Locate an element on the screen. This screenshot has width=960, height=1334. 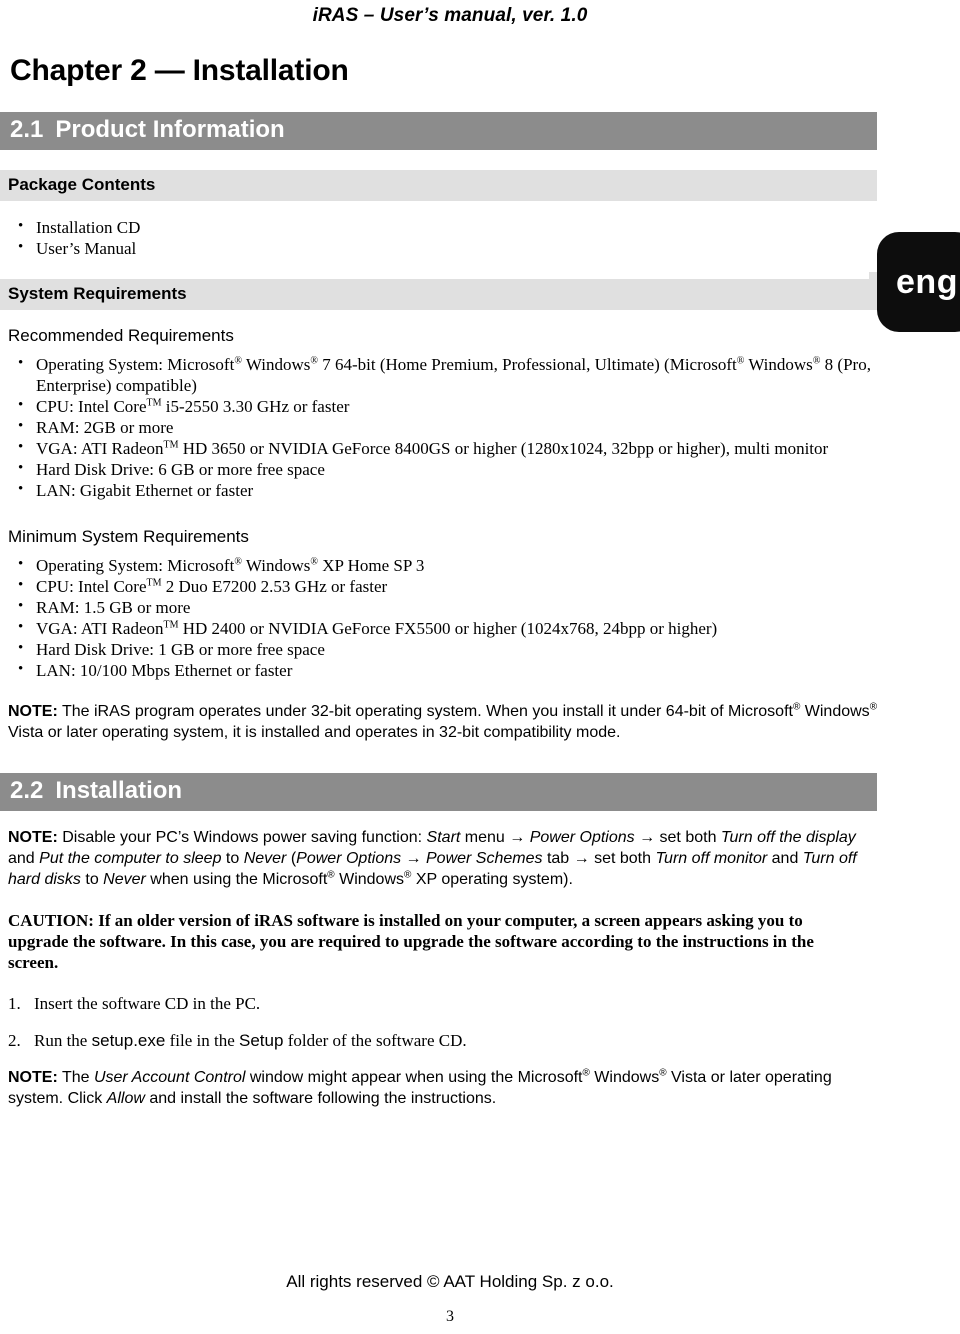
list-item-hdd: Hard Disk Drive: 6 GB or more free space is located at coordinates (450, 469).